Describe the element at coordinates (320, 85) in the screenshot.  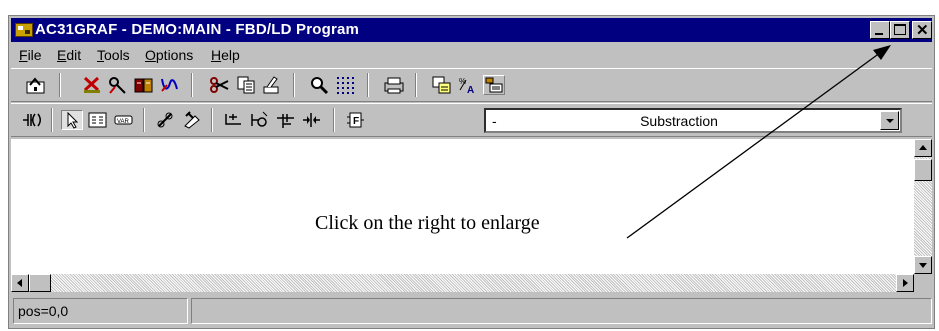
I see `find-icon` at that location.